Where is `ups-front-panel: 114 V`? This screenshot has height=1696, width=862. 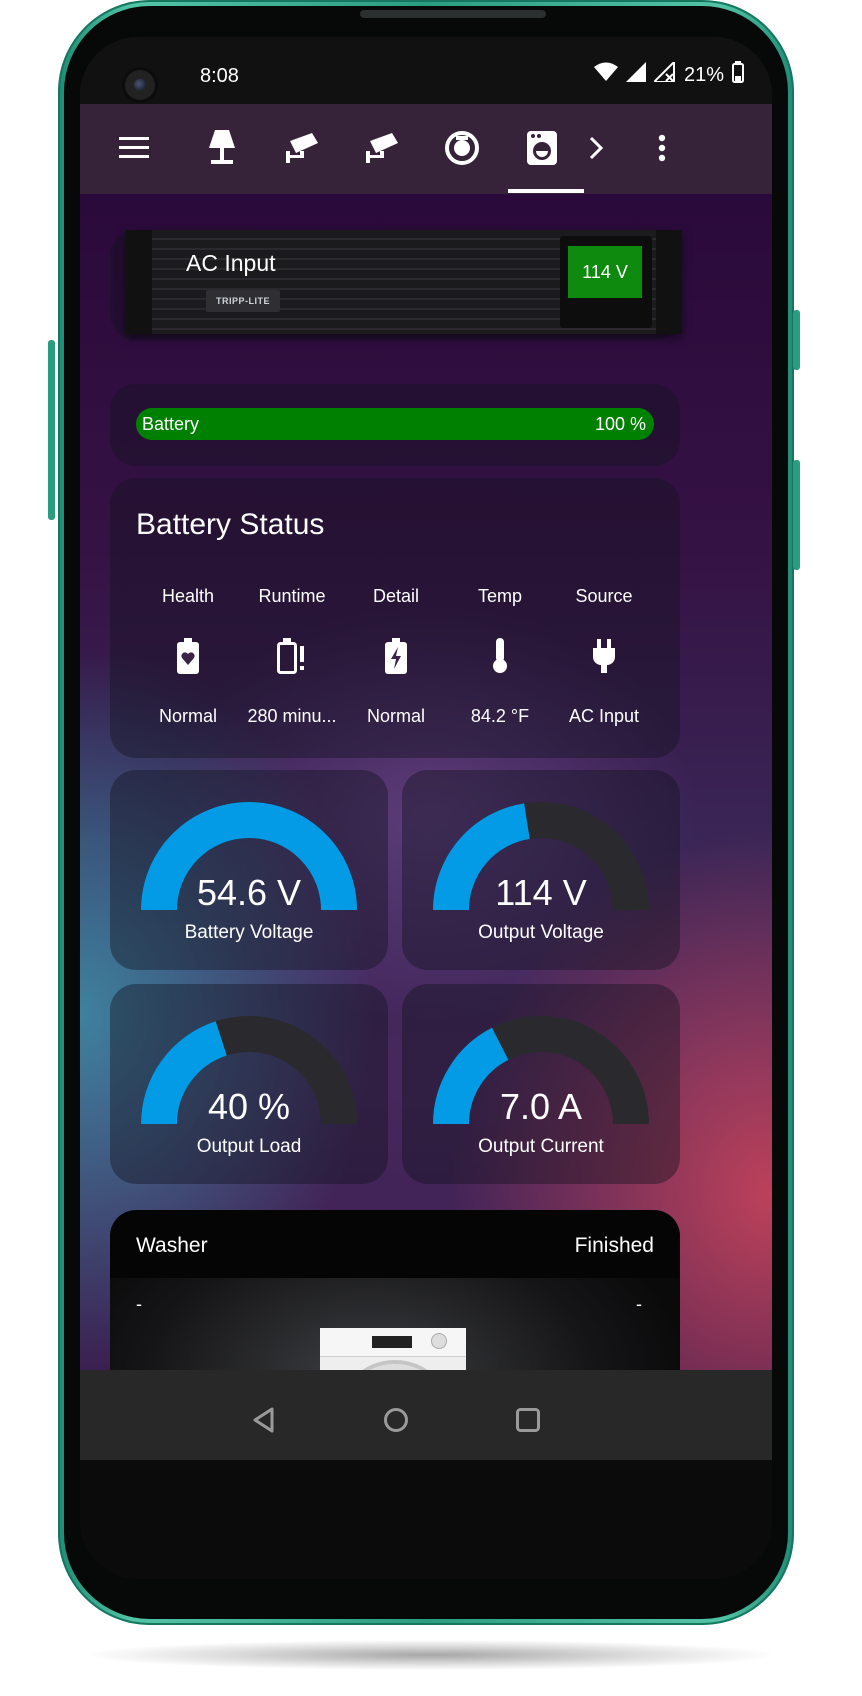 ups-front-panel: 114 V is located at coordinates (606, 282).